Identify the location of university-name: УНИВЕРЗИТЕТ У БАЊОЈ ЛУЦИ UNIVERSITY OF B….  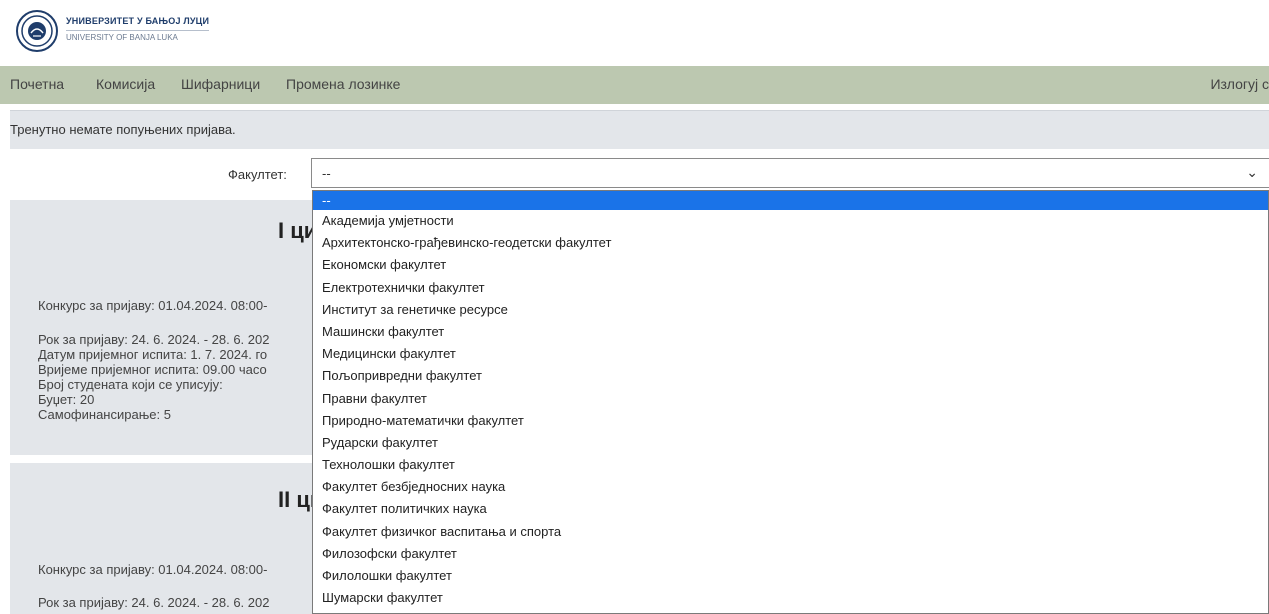
(138, 29).